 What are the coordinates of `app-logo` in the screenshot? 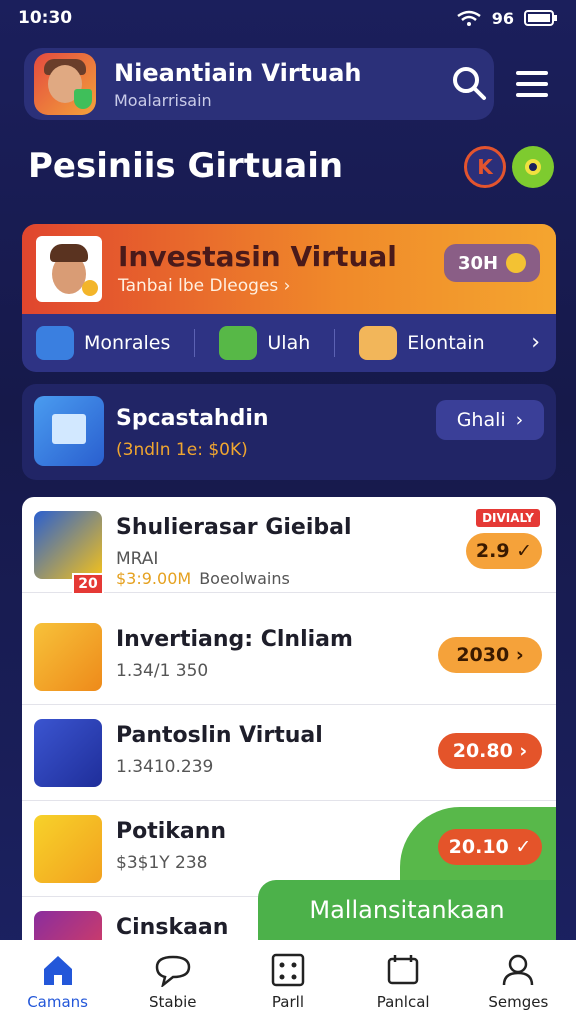 It's located at (65, 84).